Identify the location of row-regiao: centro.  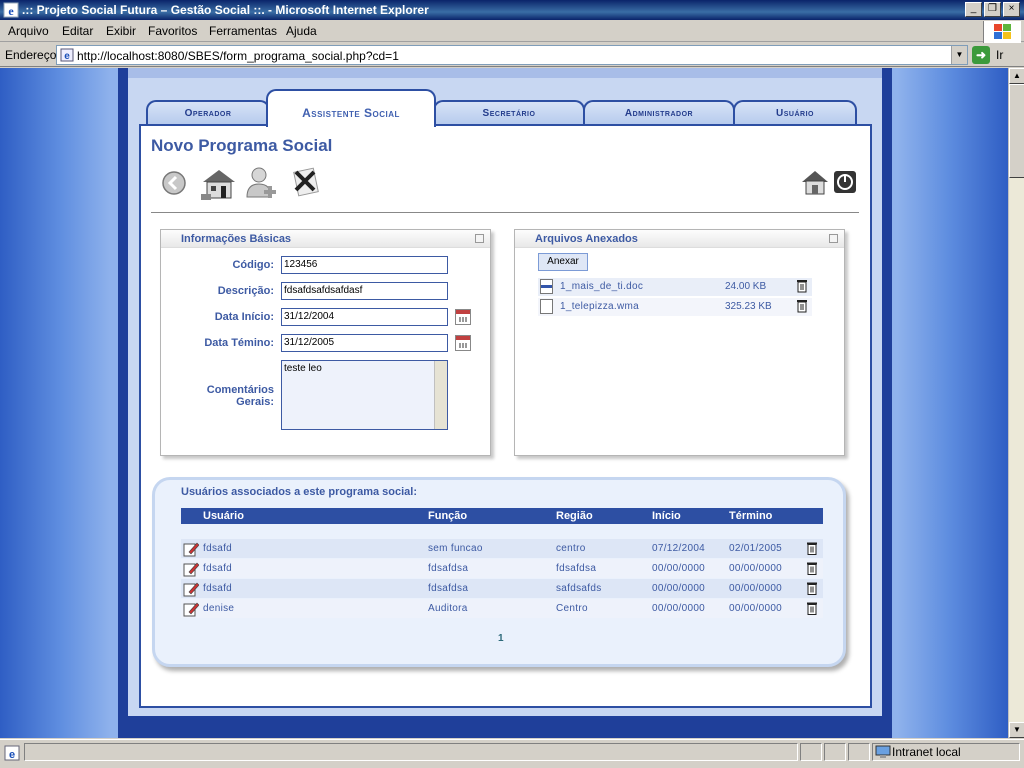
(571, 548).